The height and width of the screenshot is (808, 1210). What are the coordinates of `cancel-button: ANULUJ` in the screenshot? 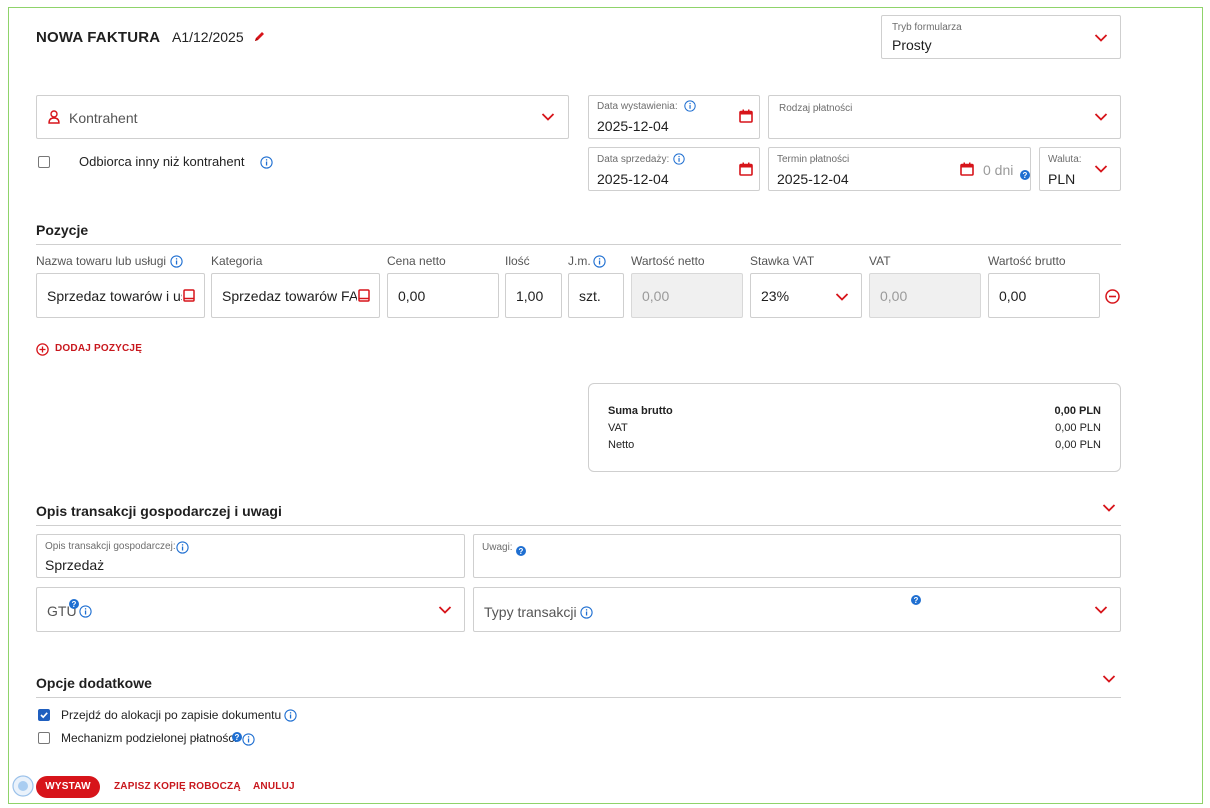 It's located at (274, 786).